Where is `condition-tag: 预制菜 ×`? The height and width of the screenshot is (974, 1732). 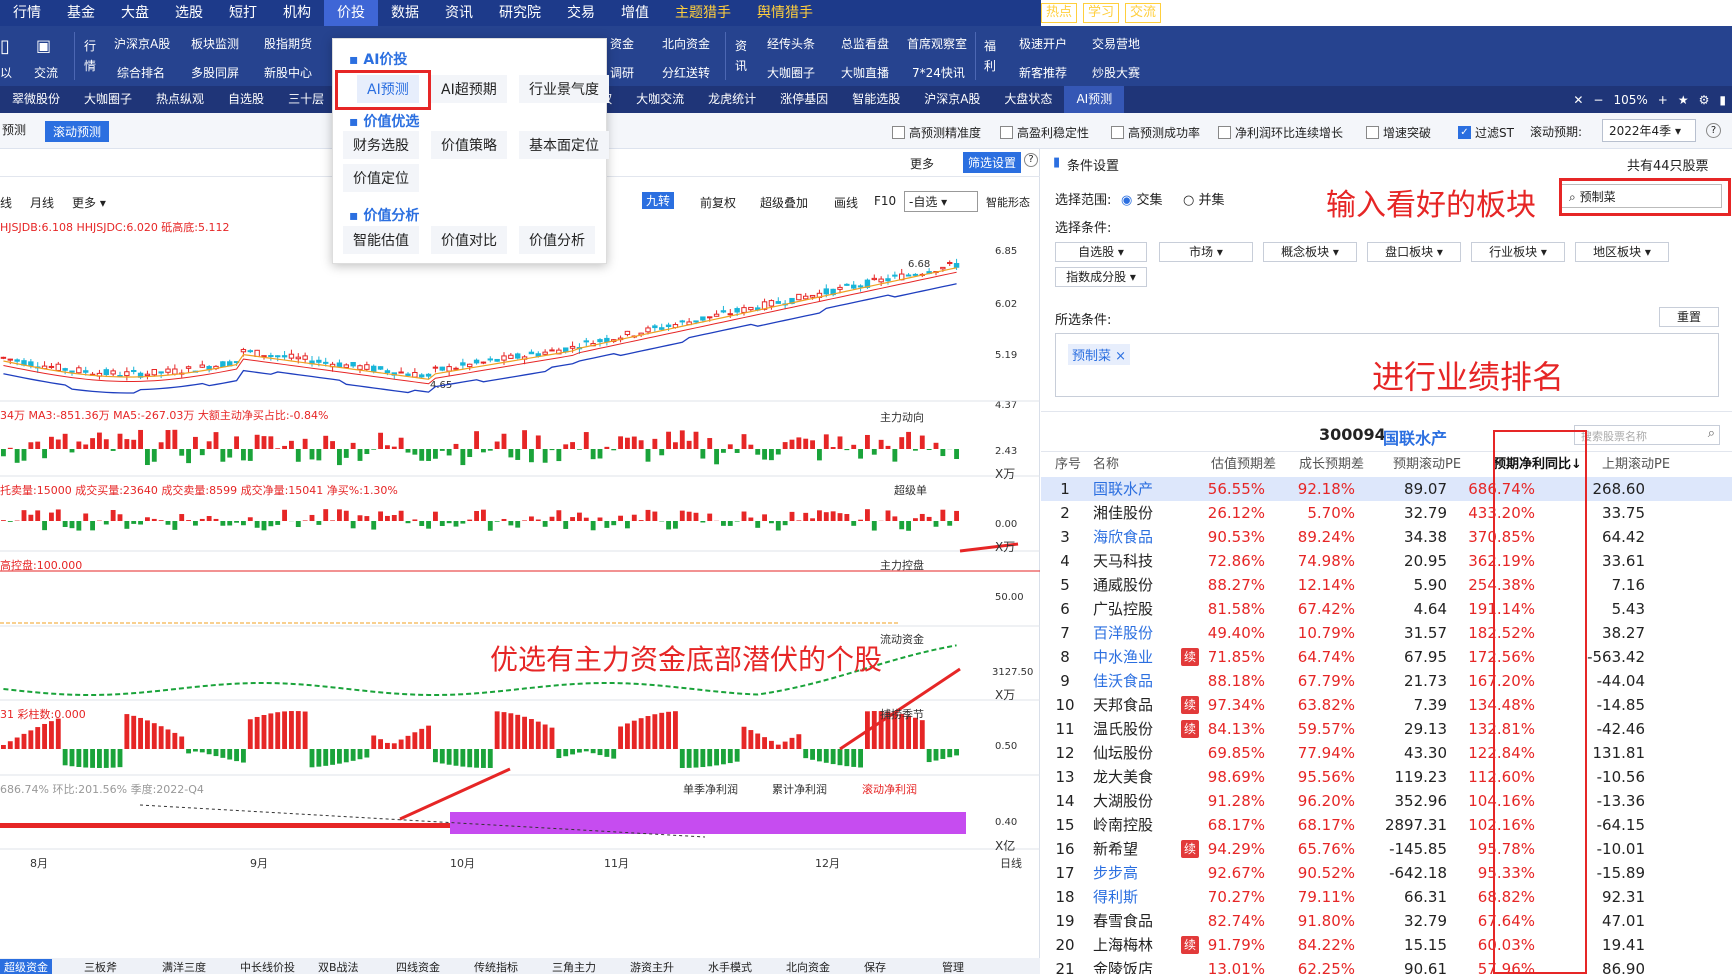
condition-tag: 预制菜 × is located at coordinates (1099, 354).